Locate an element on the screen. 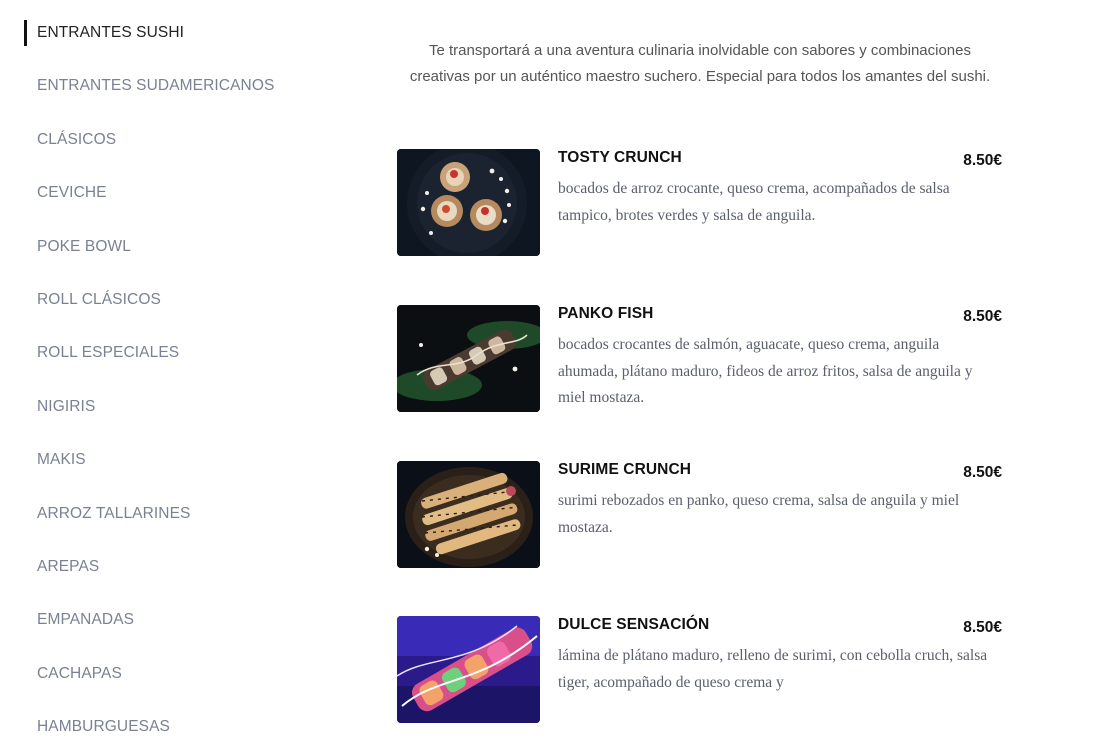 The width and height of the screenshot is (1100, 751). category-makis: MAKIS is located at coordinates (189, 460).